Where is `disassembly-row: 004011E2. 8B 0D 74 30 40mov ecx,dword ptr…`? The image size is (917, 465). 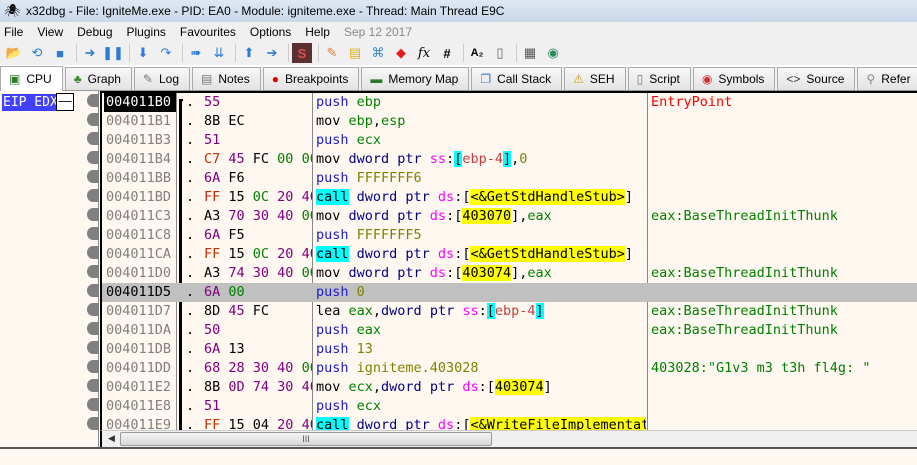
disassembly-row: 004011E2. 8B 0D 74 30 40mov ecx,dword ptr… is located at coordinates (509, 387).